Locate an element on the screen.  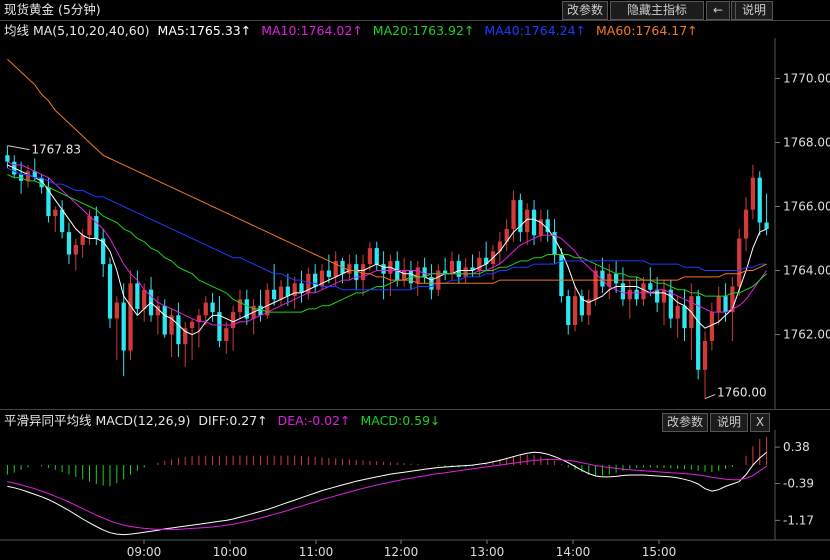
dea-line is located at coordinates (387, 494).